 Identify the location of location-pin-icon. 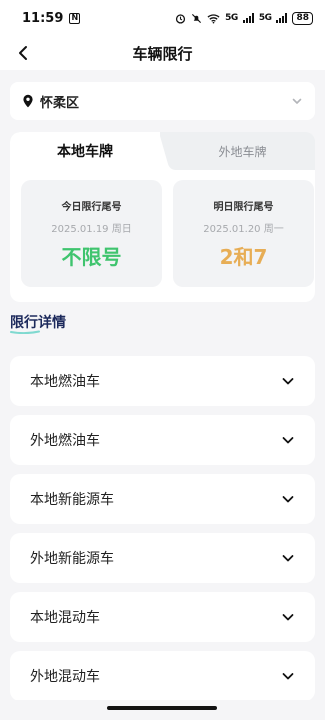
(28, 101).